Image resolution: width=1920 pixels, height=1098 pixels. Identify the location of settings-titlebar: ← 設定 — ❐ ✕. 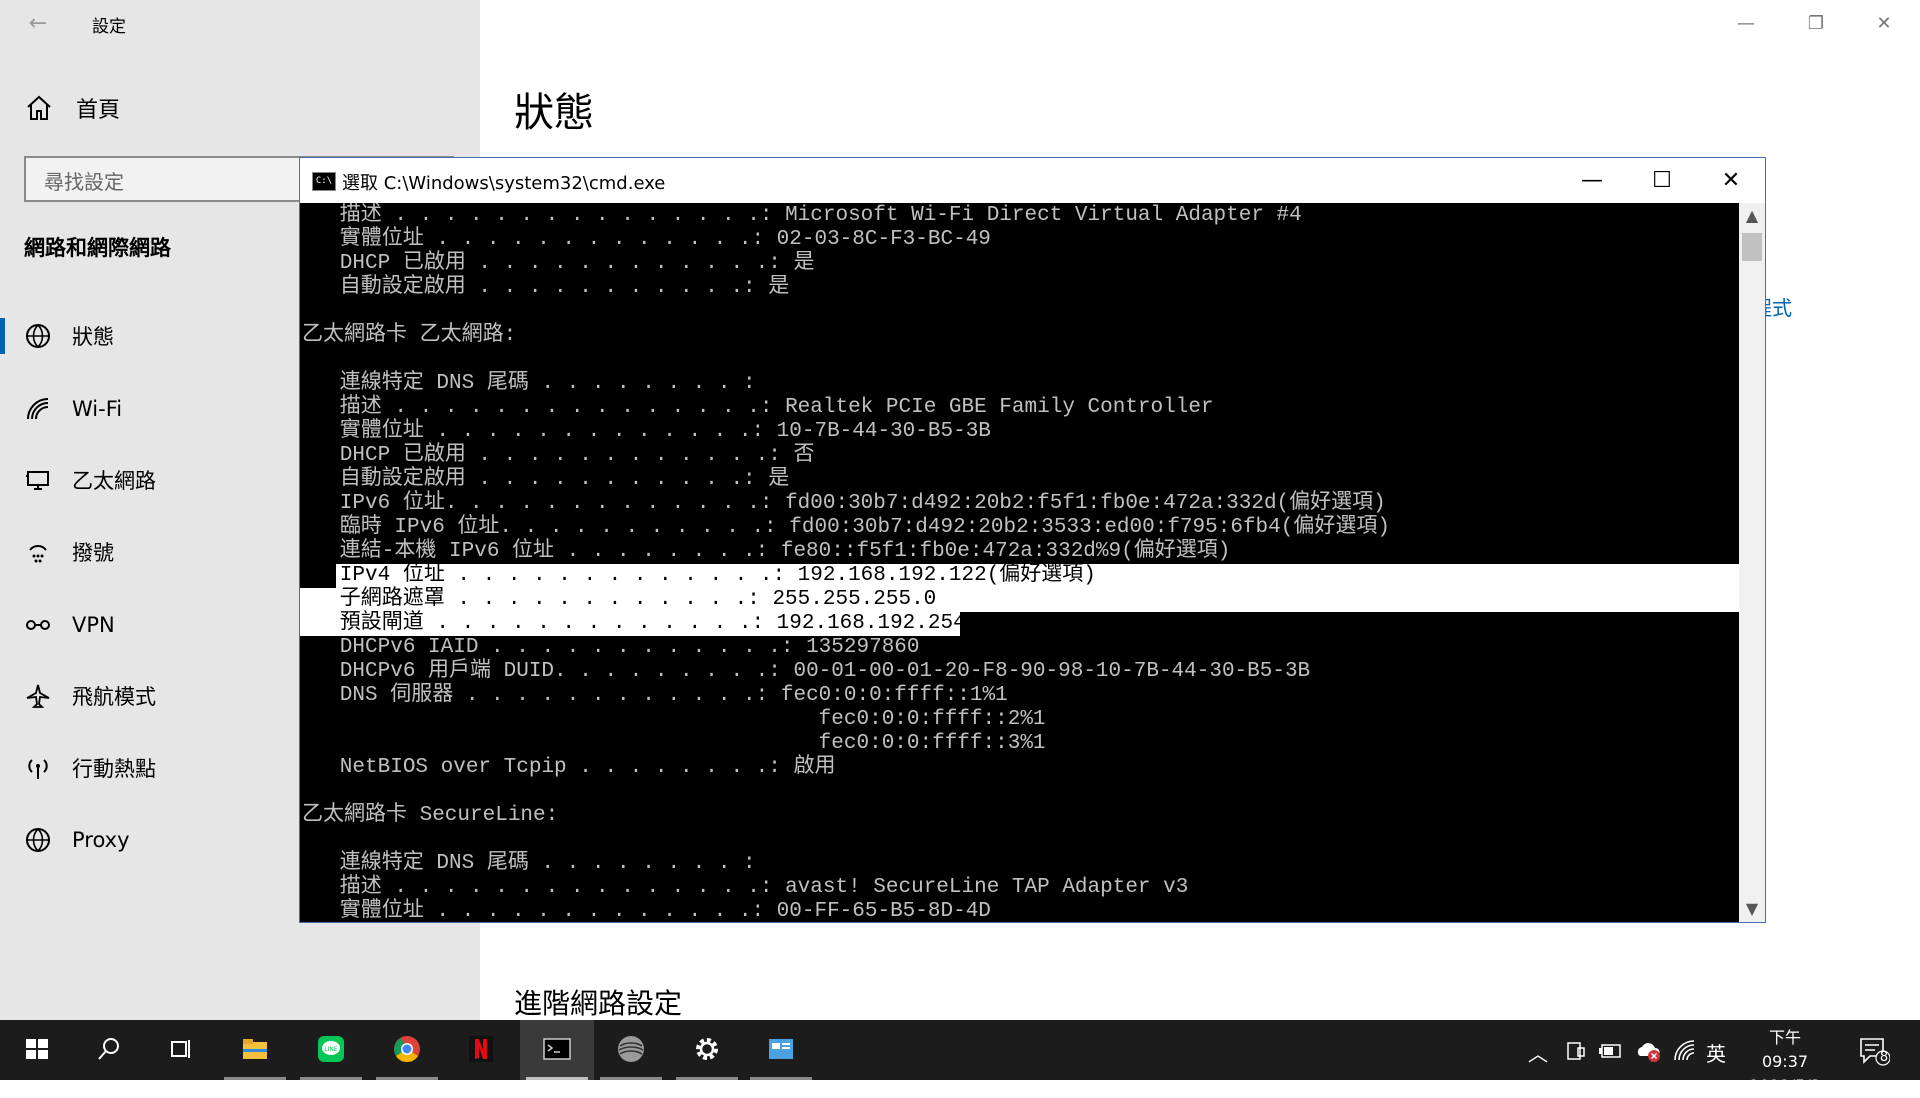
(960, 24).